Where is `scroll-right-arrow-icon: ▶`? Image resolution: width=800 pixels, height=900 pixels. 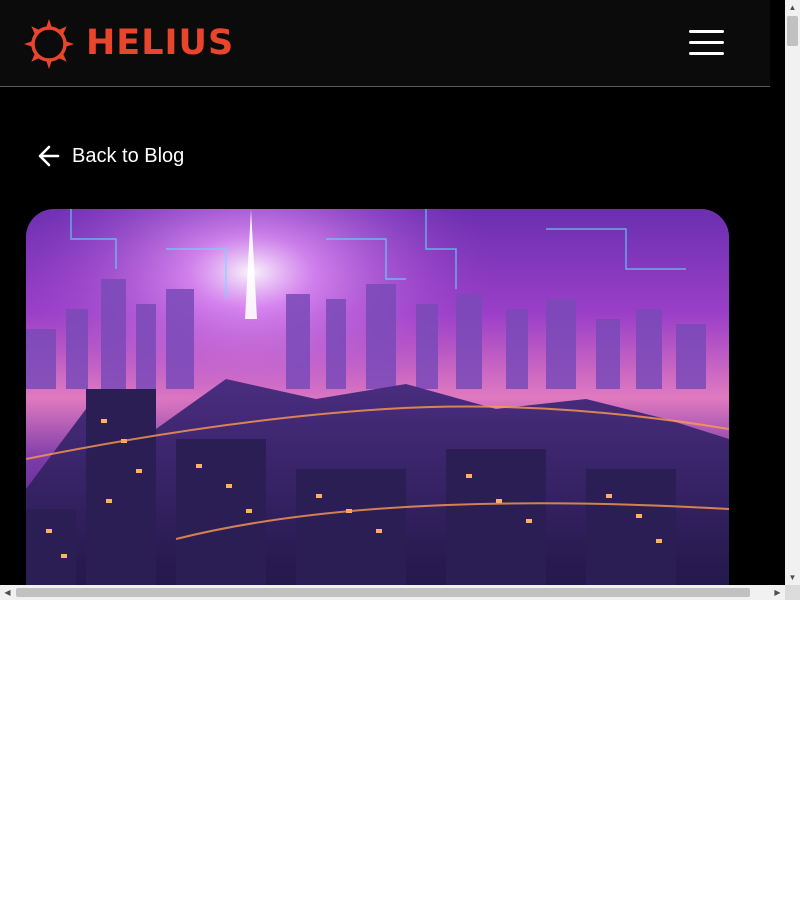 scroll-right-arrow-icon: ▶ is located at coordinates (777, 592).